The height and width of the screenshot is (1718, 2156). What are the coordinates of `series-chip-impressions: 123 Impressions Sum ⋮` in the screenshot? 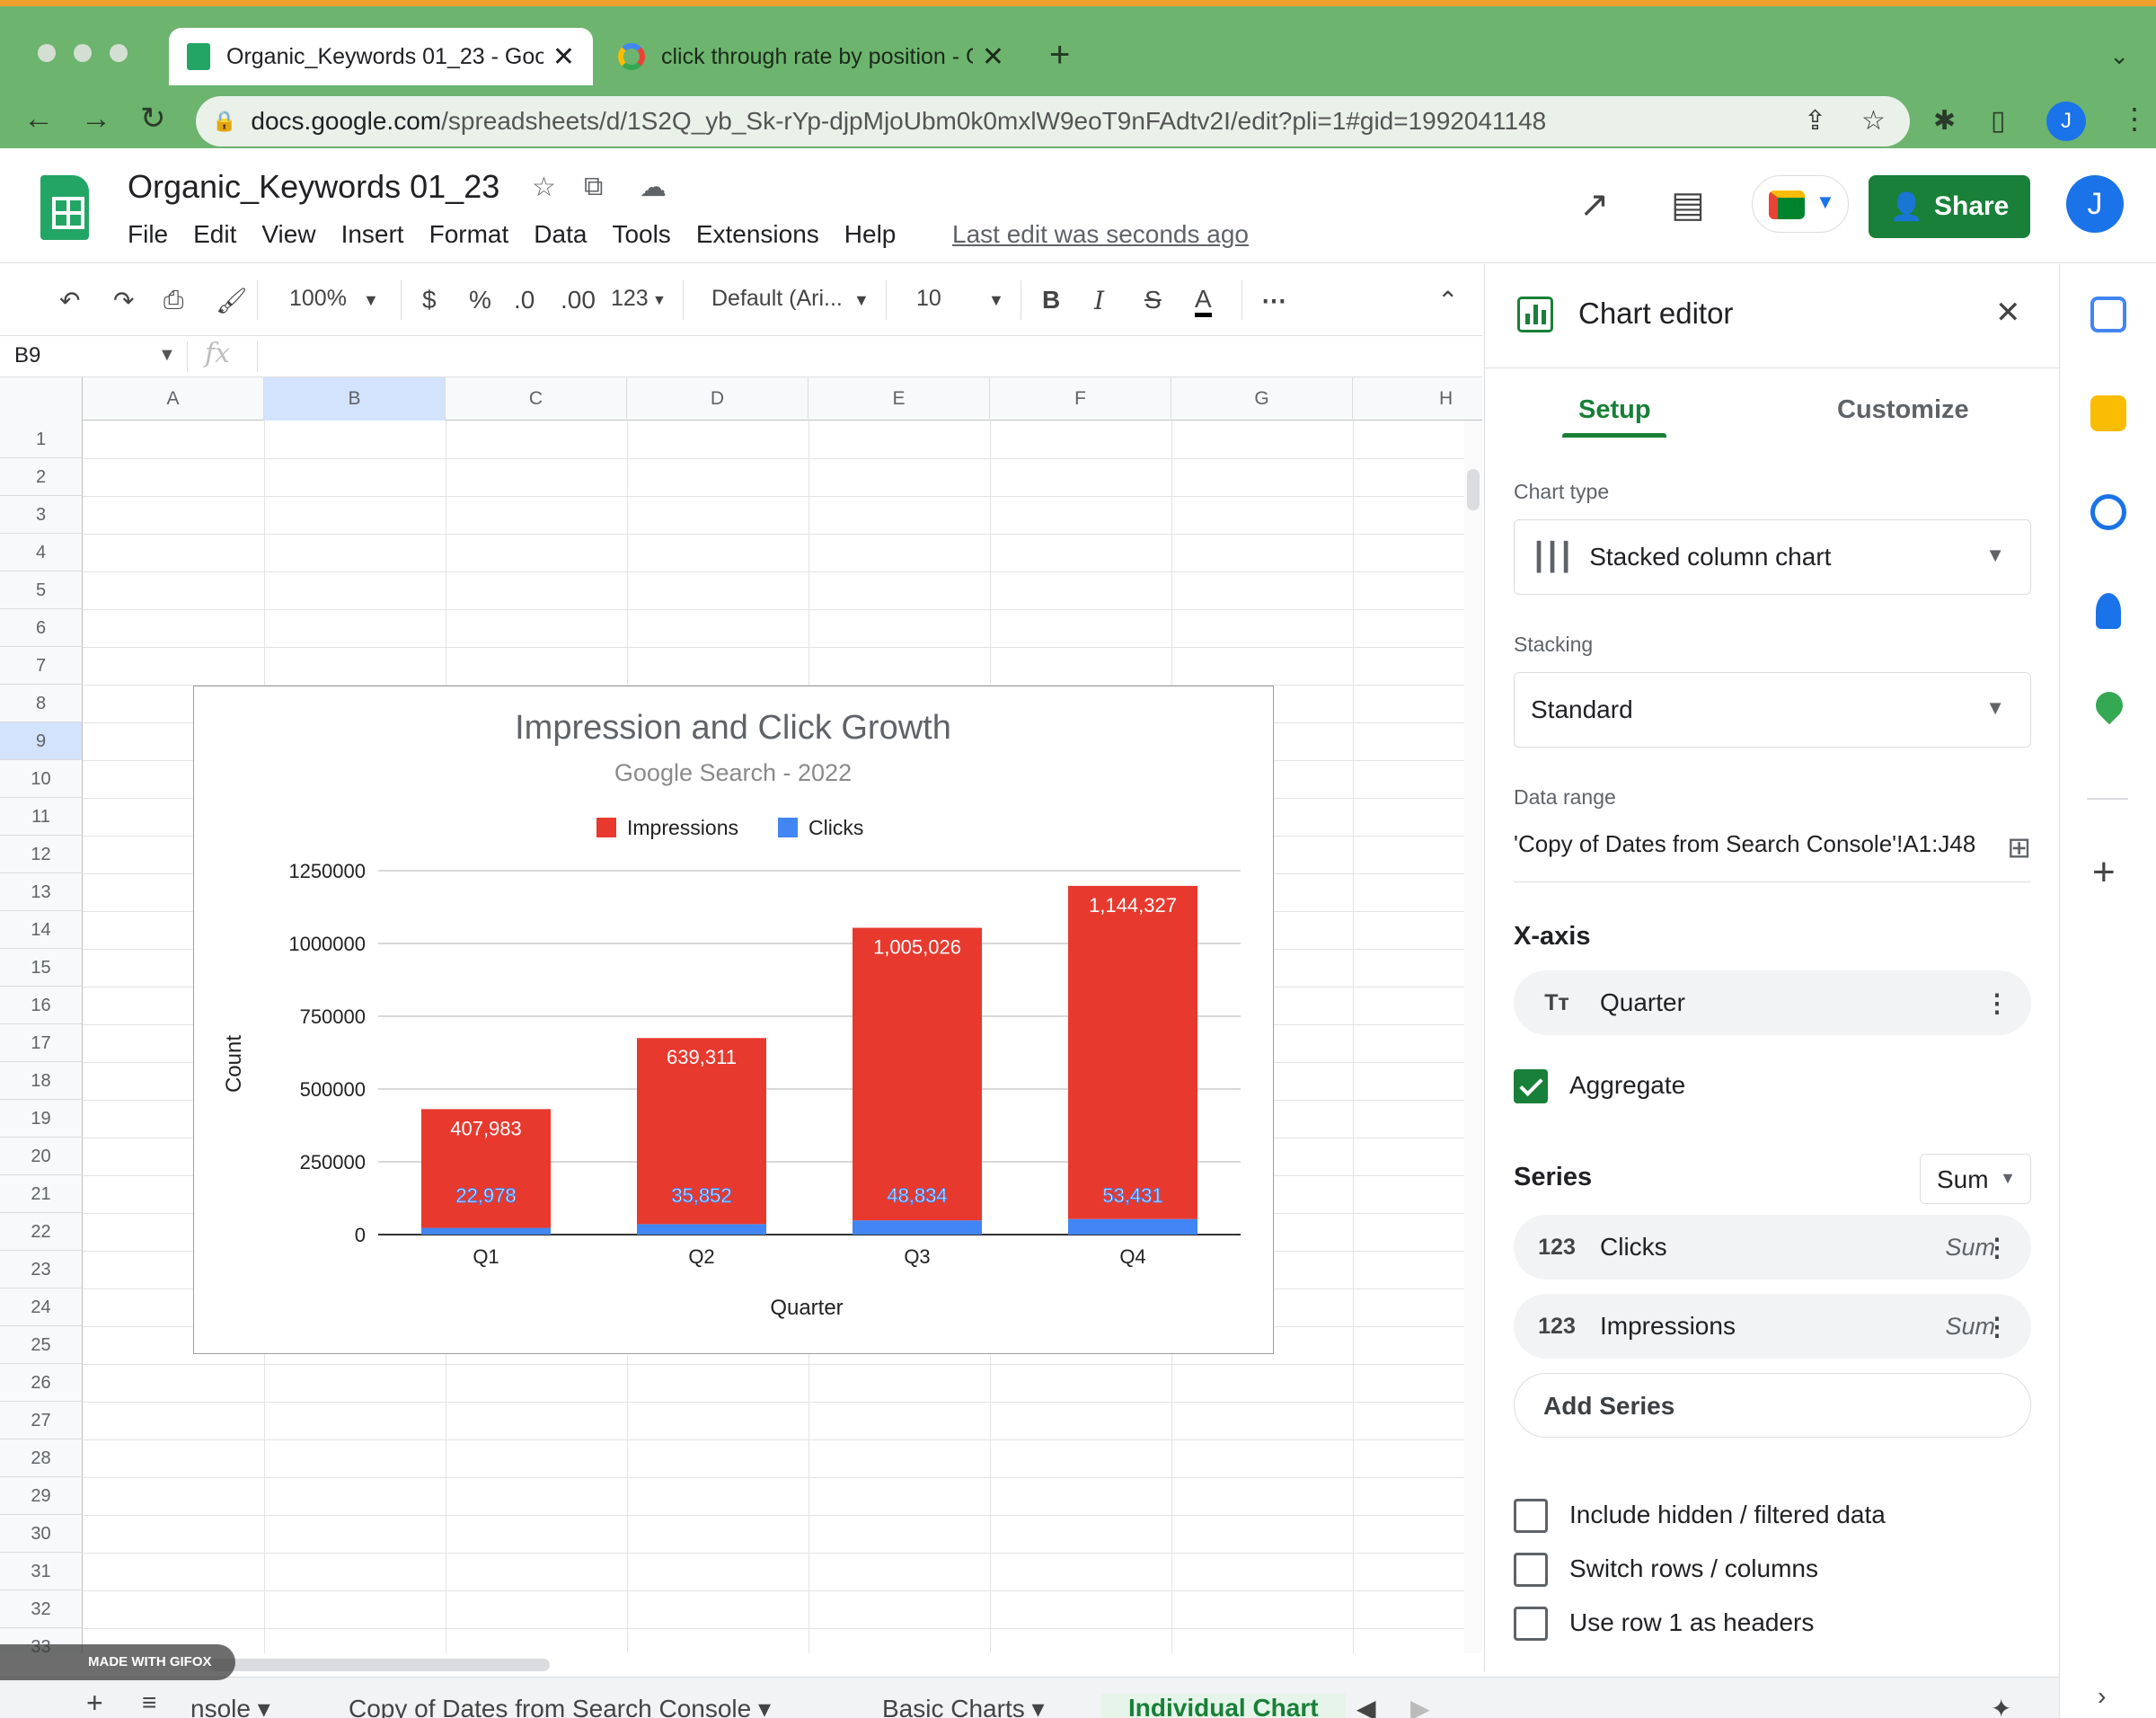 It's located at (1773, 1326).